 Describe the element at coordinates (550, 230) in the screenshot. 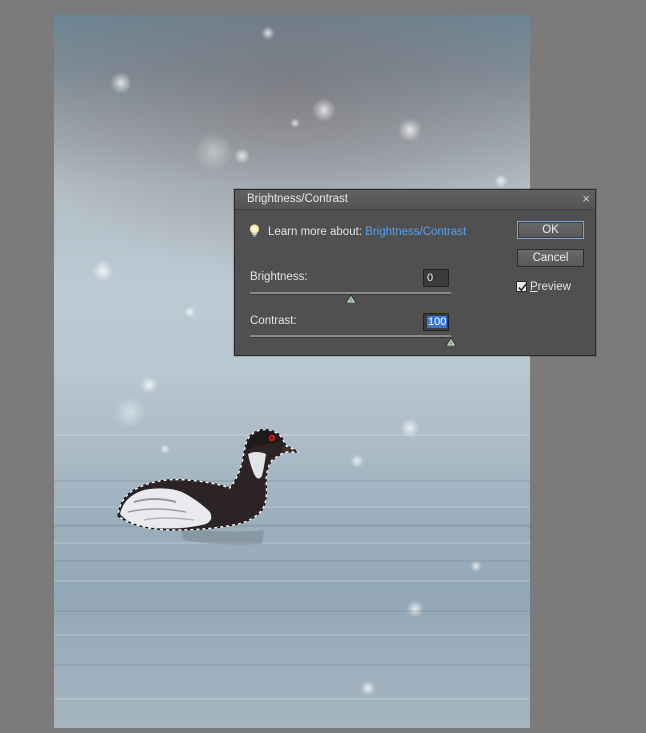

I see `ok-button: OK` at that location.